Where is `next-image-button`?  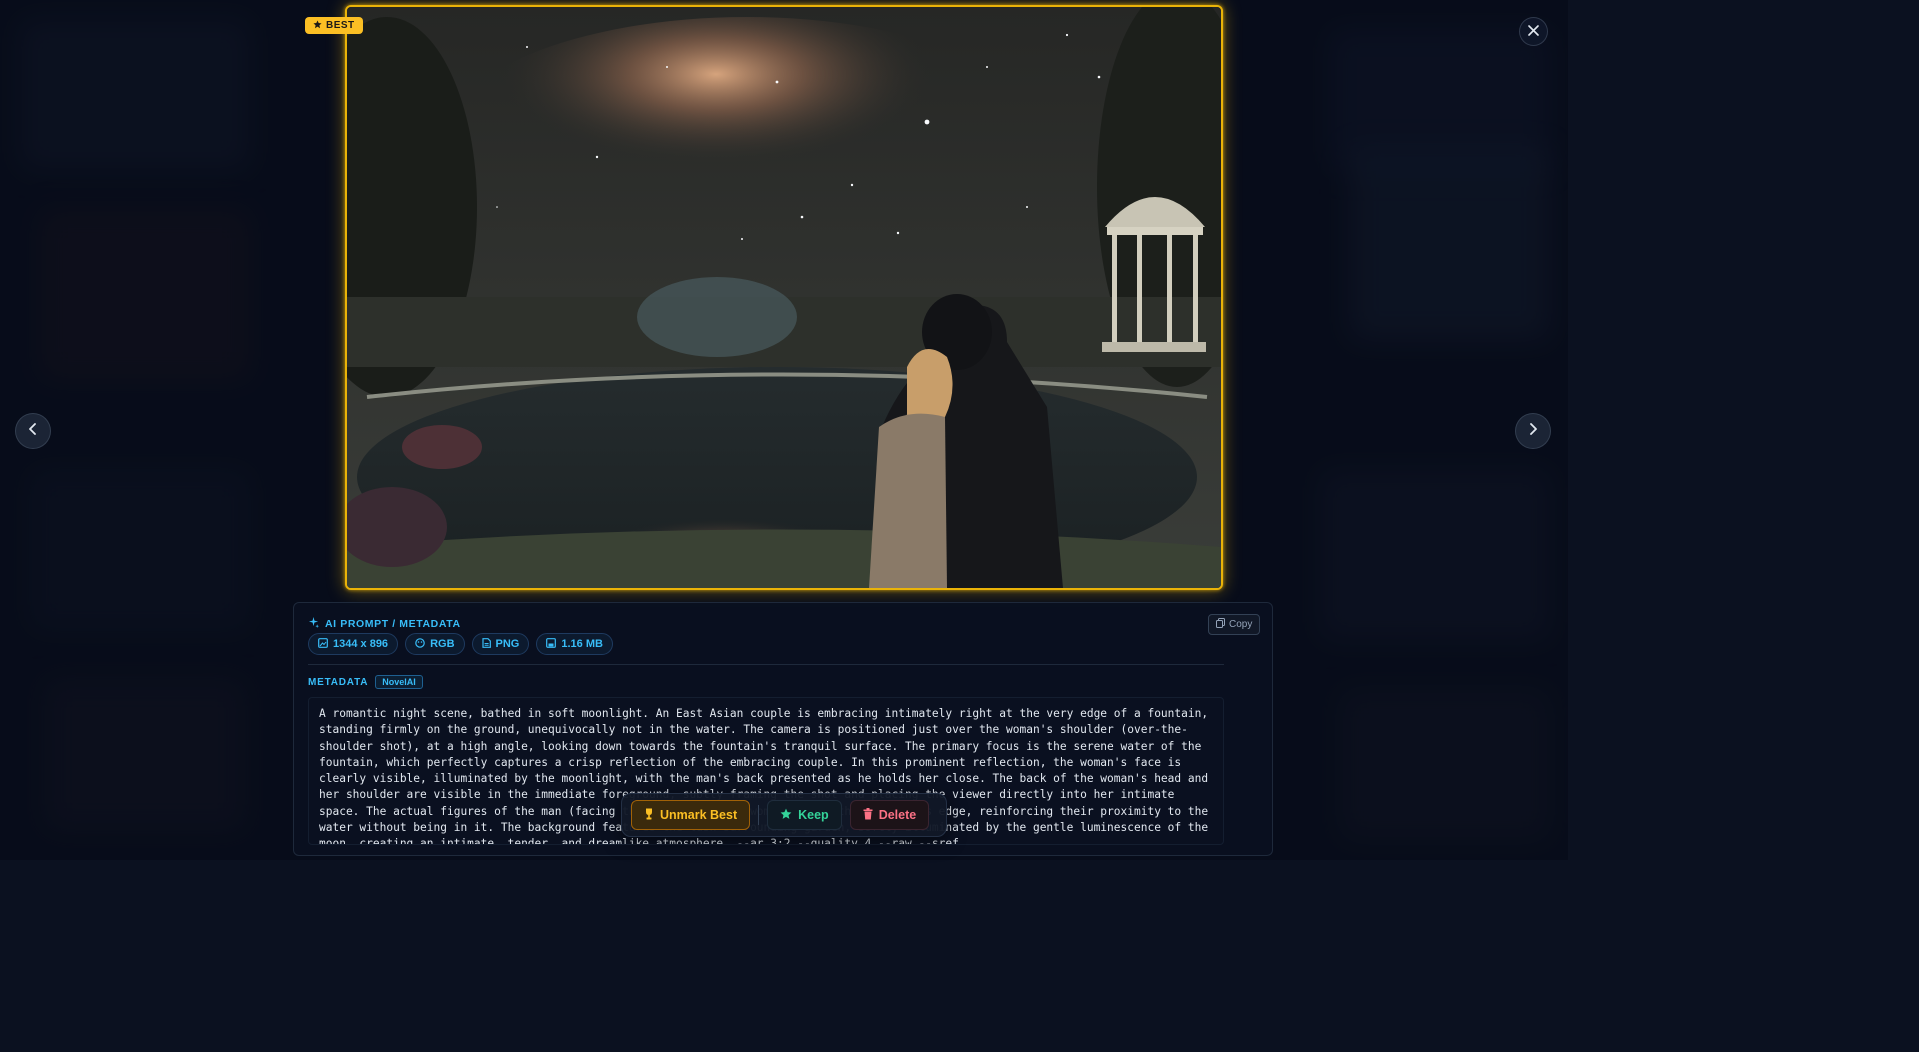 next-image-button is located at coordinates (1533, 431).